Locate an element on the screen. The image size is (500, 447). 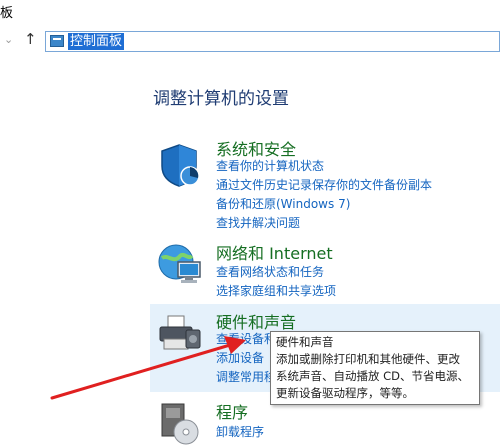
link-view-computer-status: 查看你的计算机状态 is located at coordinates (270, 165).